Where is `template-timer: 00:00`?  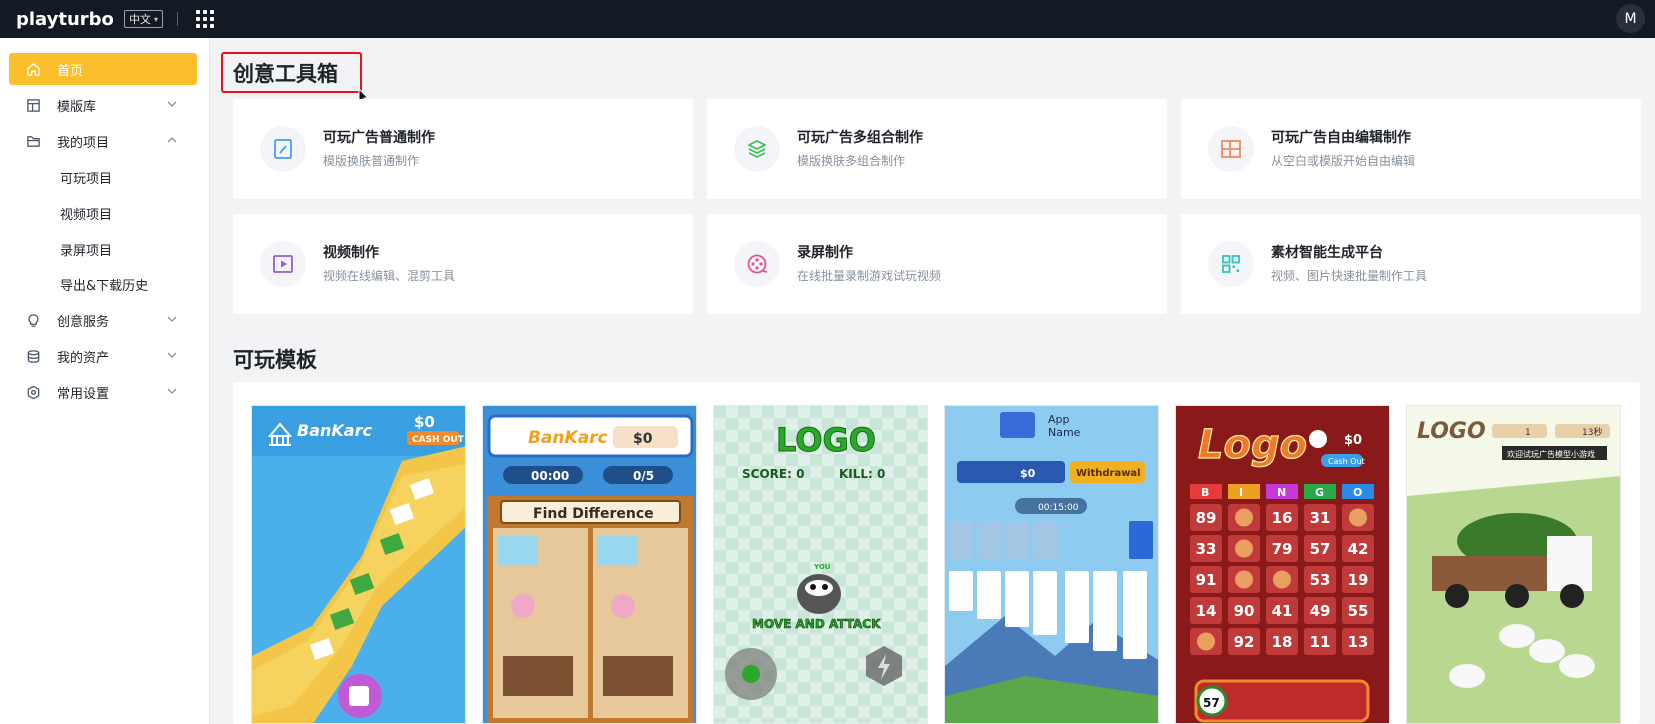 template-timer: 00:00 is located at coordinates (550, 476).